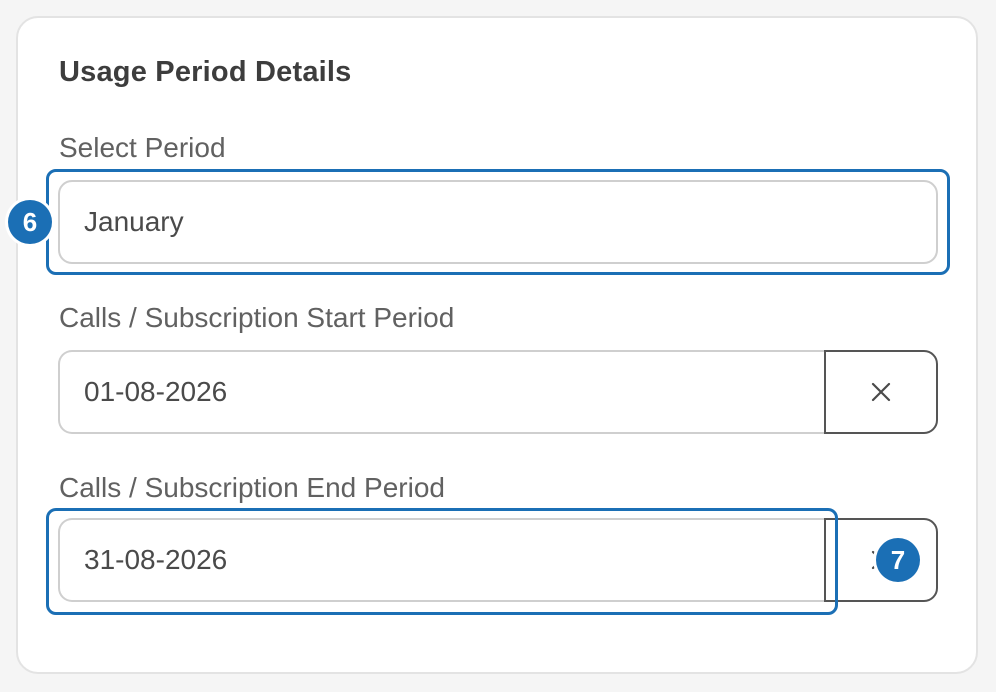 This screenshot has width=996, height=692. Describe the element at coordinates (498, 222) in the screenshot. I see `select-period-field: January` at that location.